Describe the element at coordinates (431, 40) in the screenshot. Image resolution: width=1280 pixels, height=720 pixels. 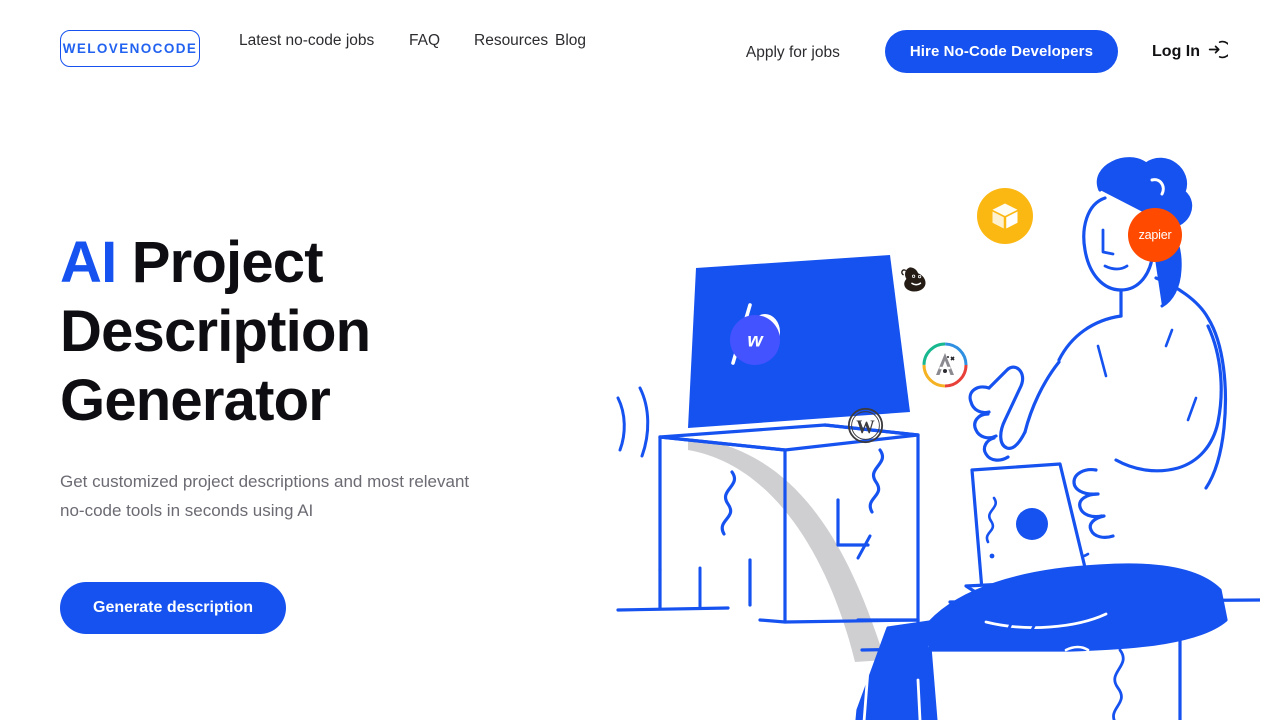
I see `nav-link-faq: FAQ` at that location.